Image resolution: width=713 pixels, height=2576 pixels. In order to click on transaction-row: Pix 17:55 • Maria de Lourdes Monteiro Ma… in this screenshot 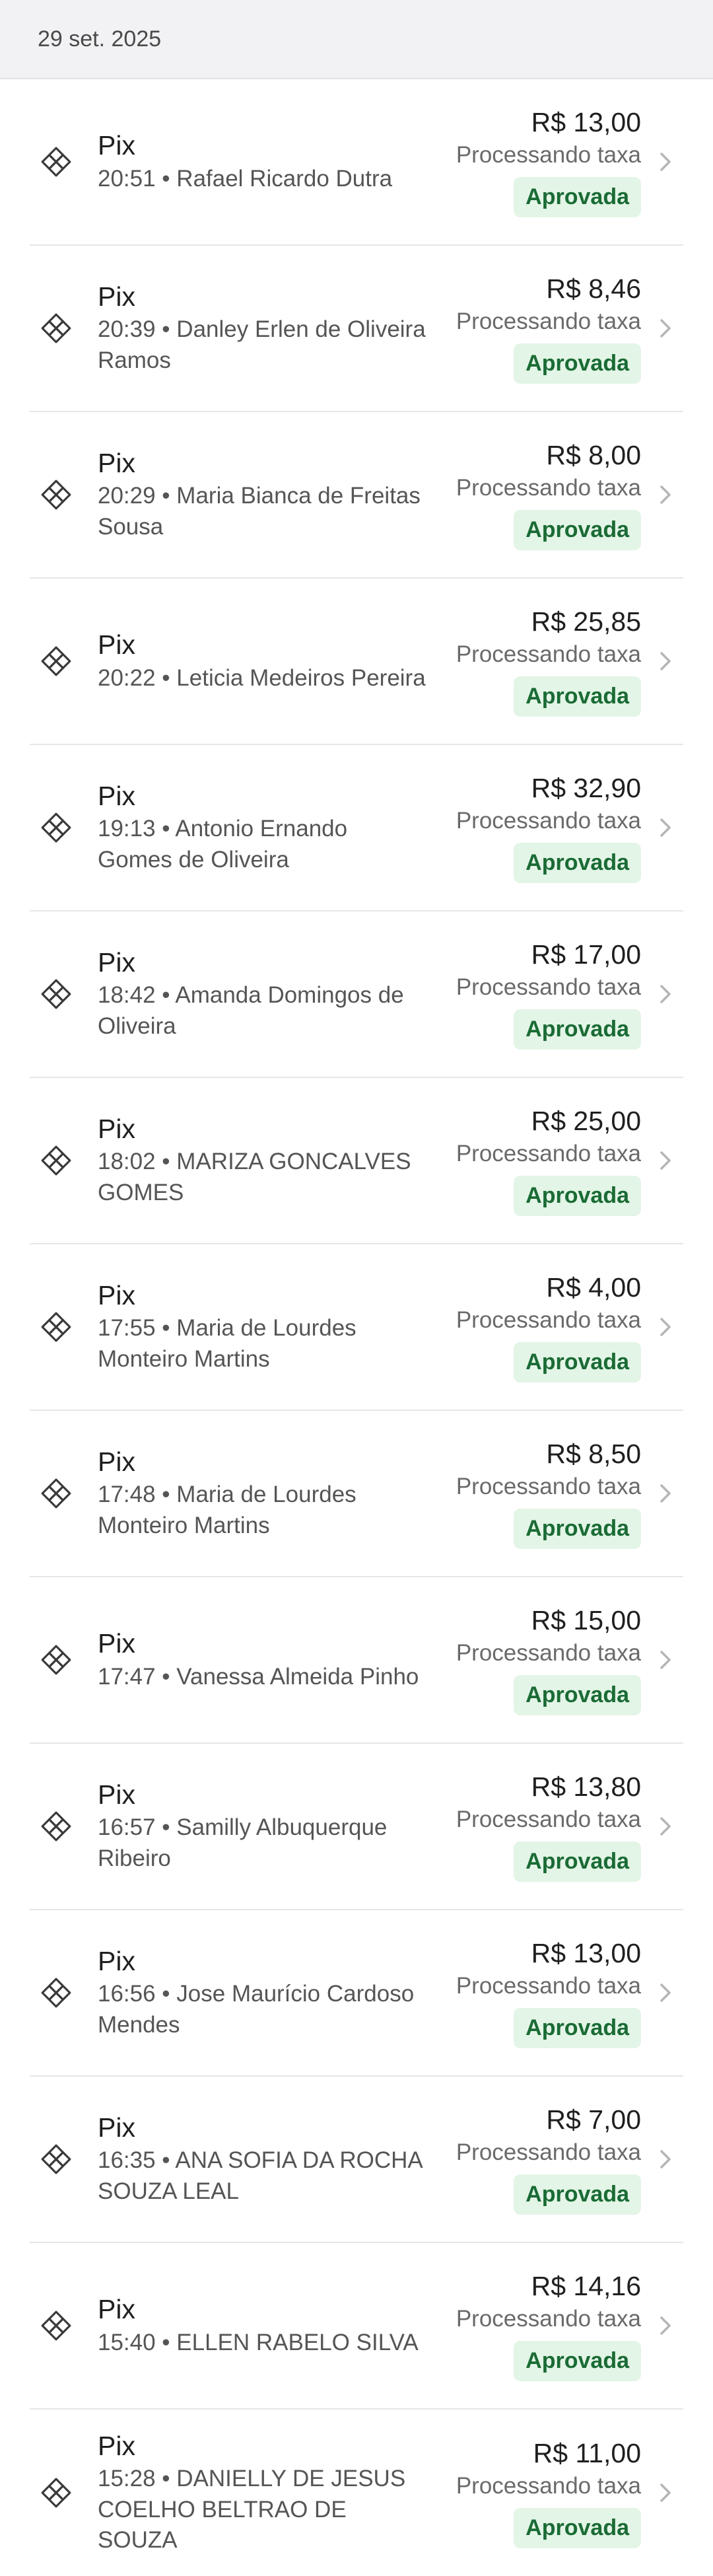, I will do `click(356, 1328)`.